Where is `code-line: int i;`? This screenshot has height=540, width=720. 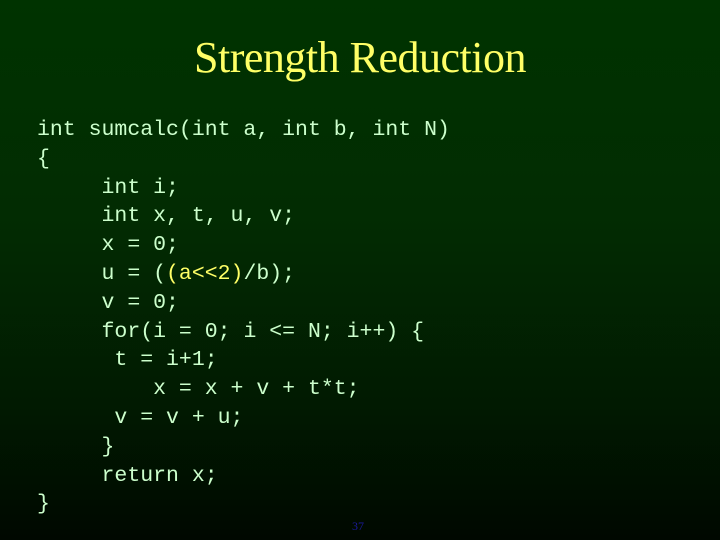
code-line: int i; is located at coordinates (140, 187).